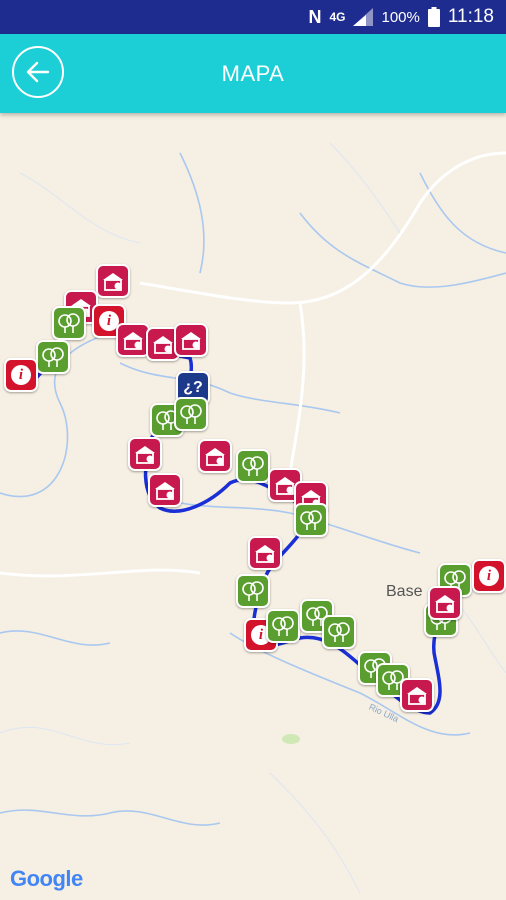 This screenshot has height=900, width=506. What do you see at coordinates (315, 16) in the screenshot?
I see `nfc-icon: N` at bounding box center [315, 16].